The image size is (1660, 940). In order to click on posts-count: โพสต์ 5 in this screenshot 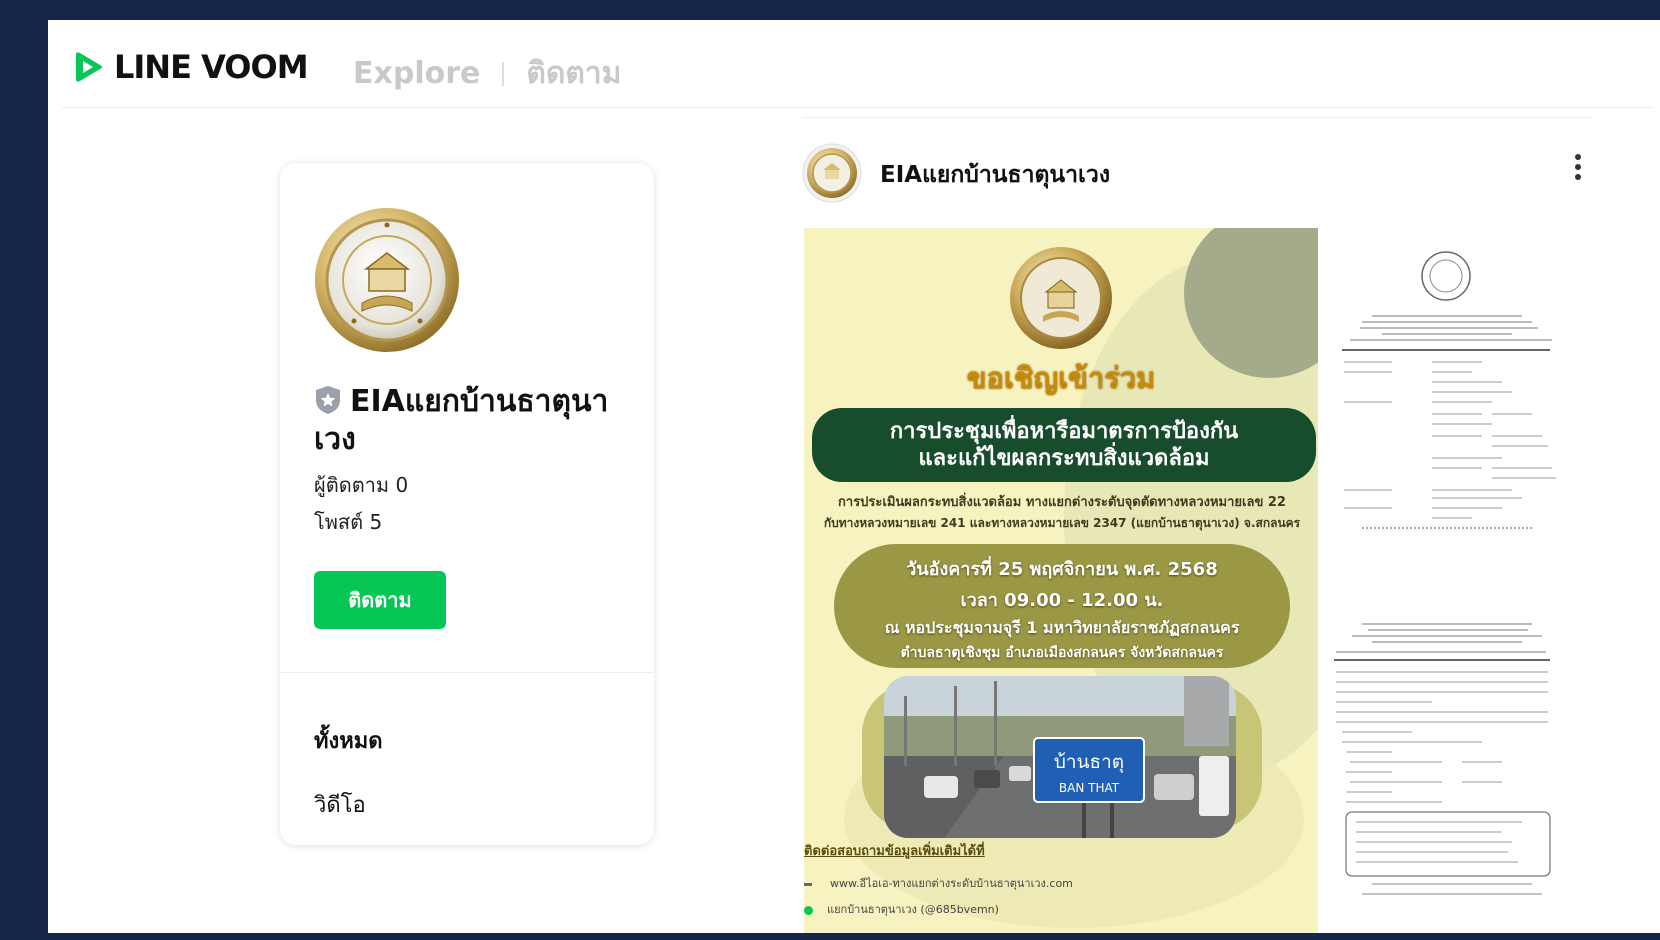, I will do `click(348, 522)`.